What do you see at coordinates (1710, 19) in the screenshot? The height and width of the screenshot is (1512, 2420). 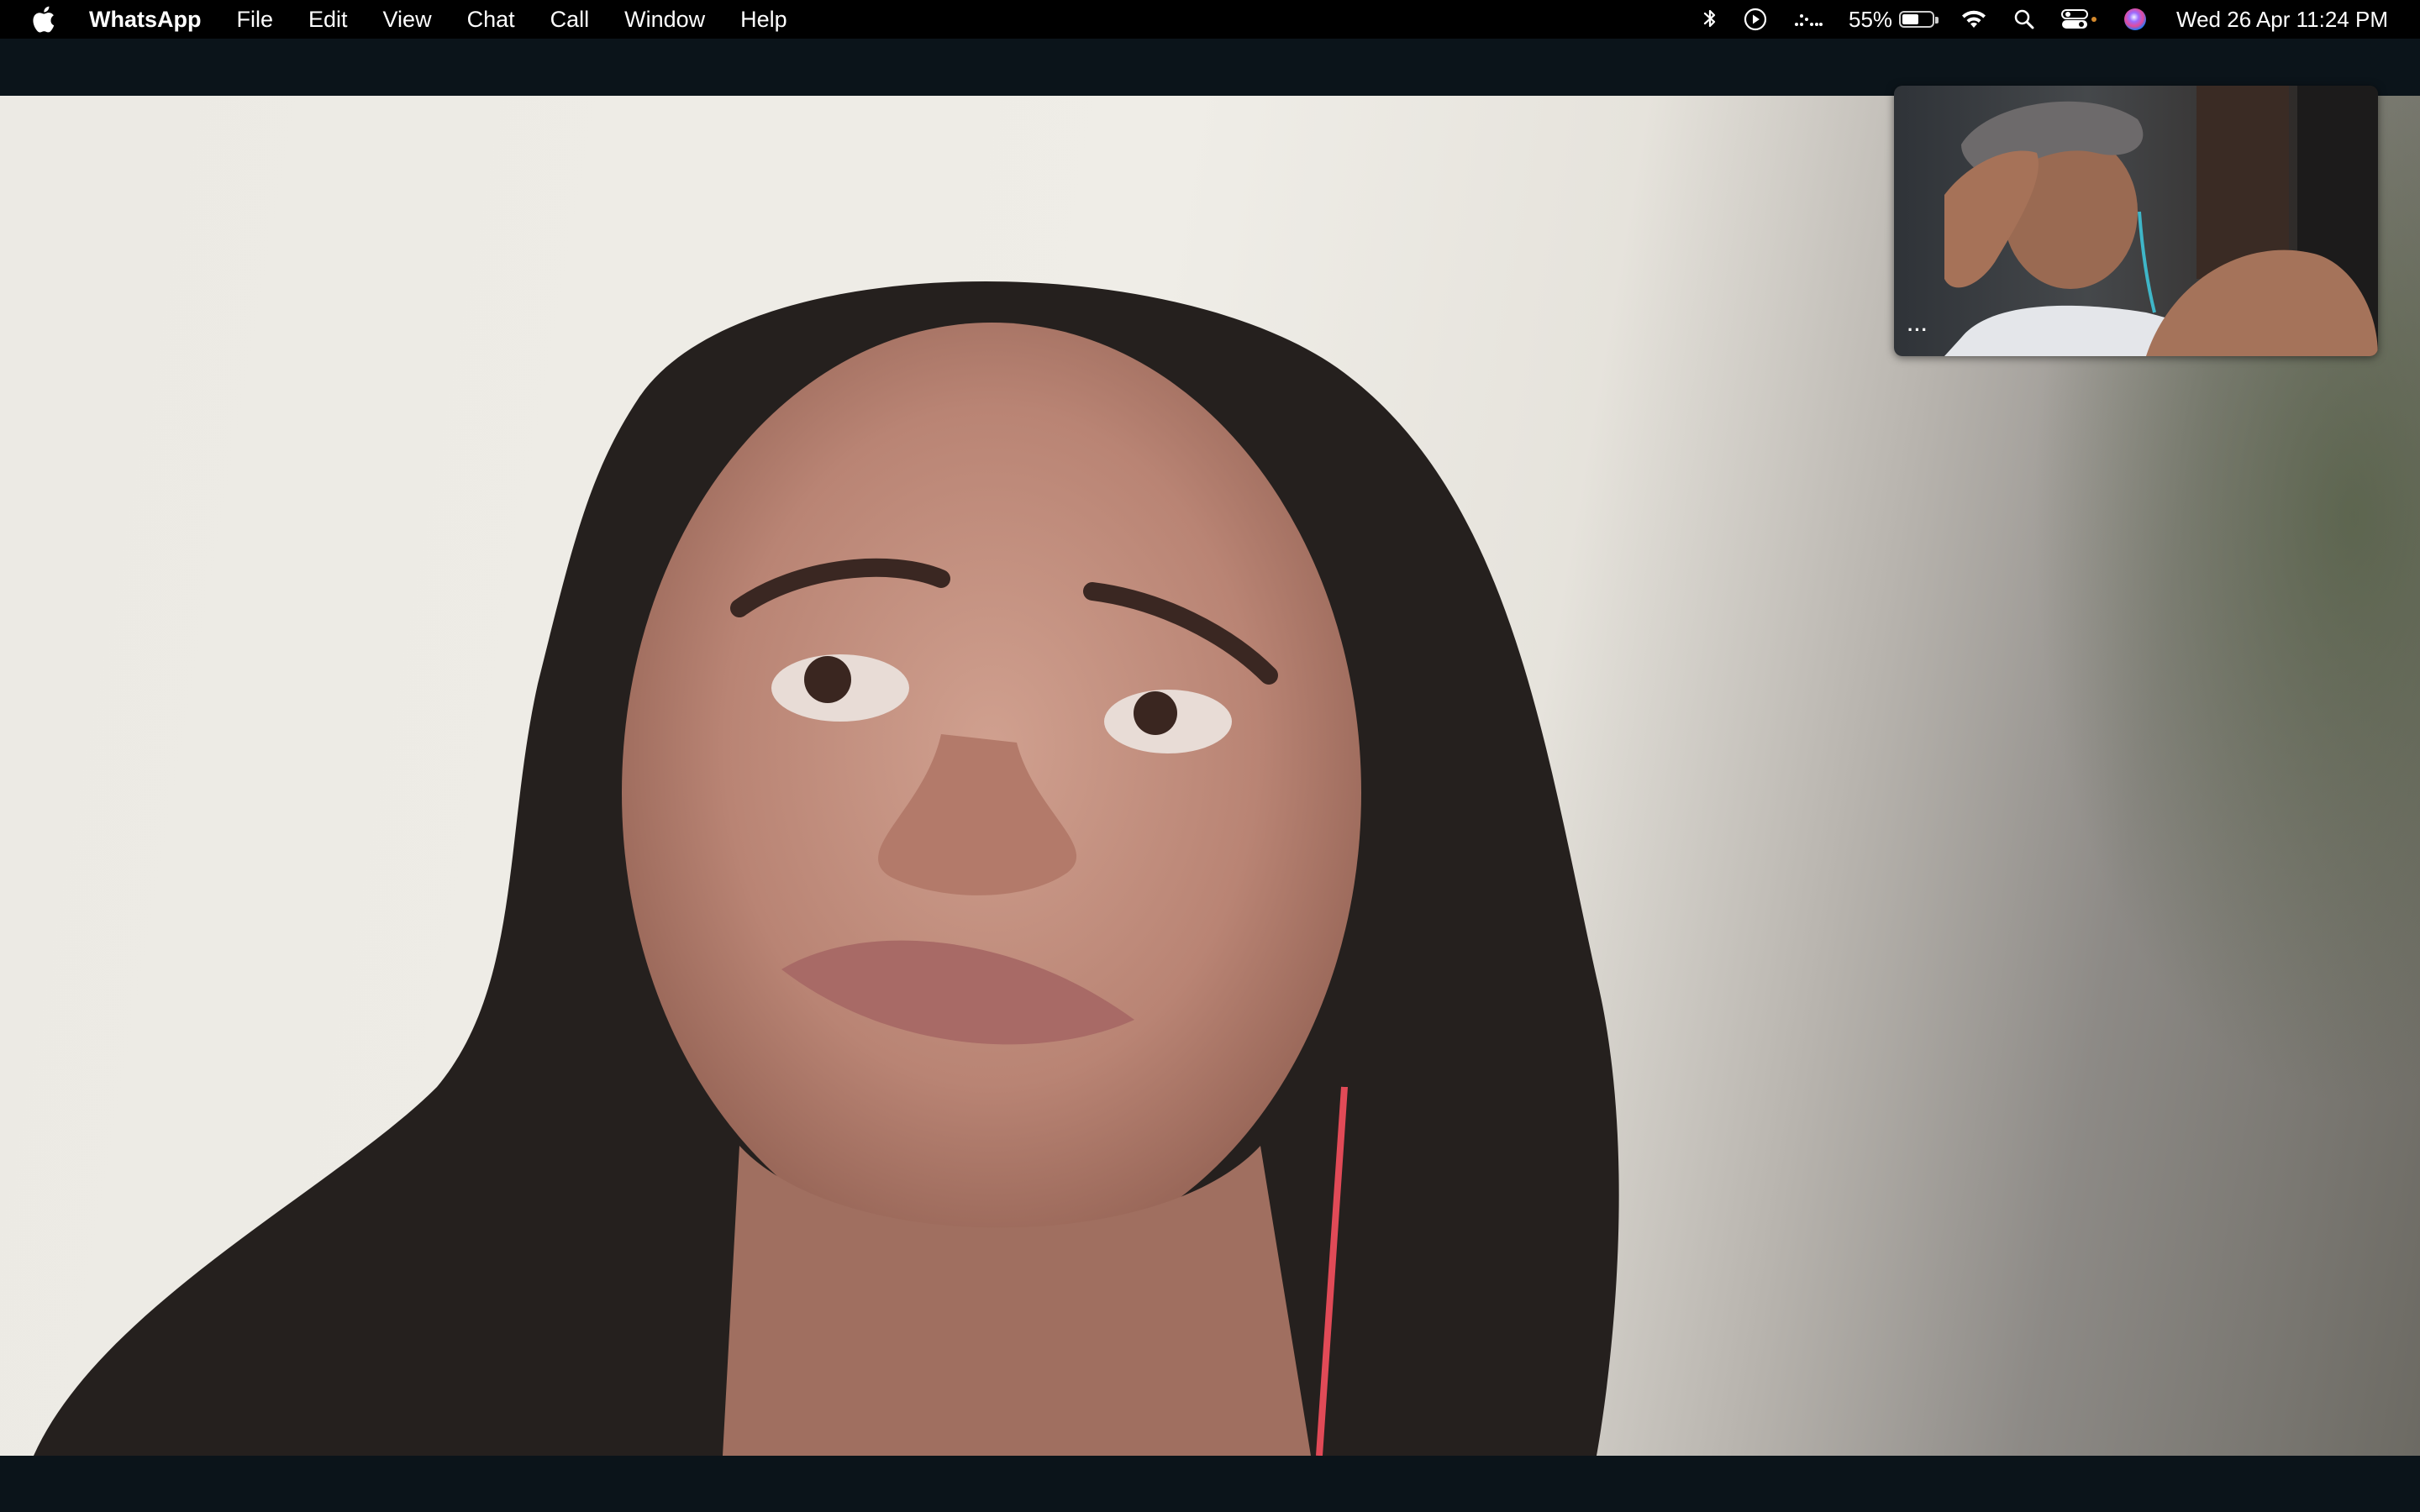 I see `bluetooth-icon` at bounding box center [1710, 19].